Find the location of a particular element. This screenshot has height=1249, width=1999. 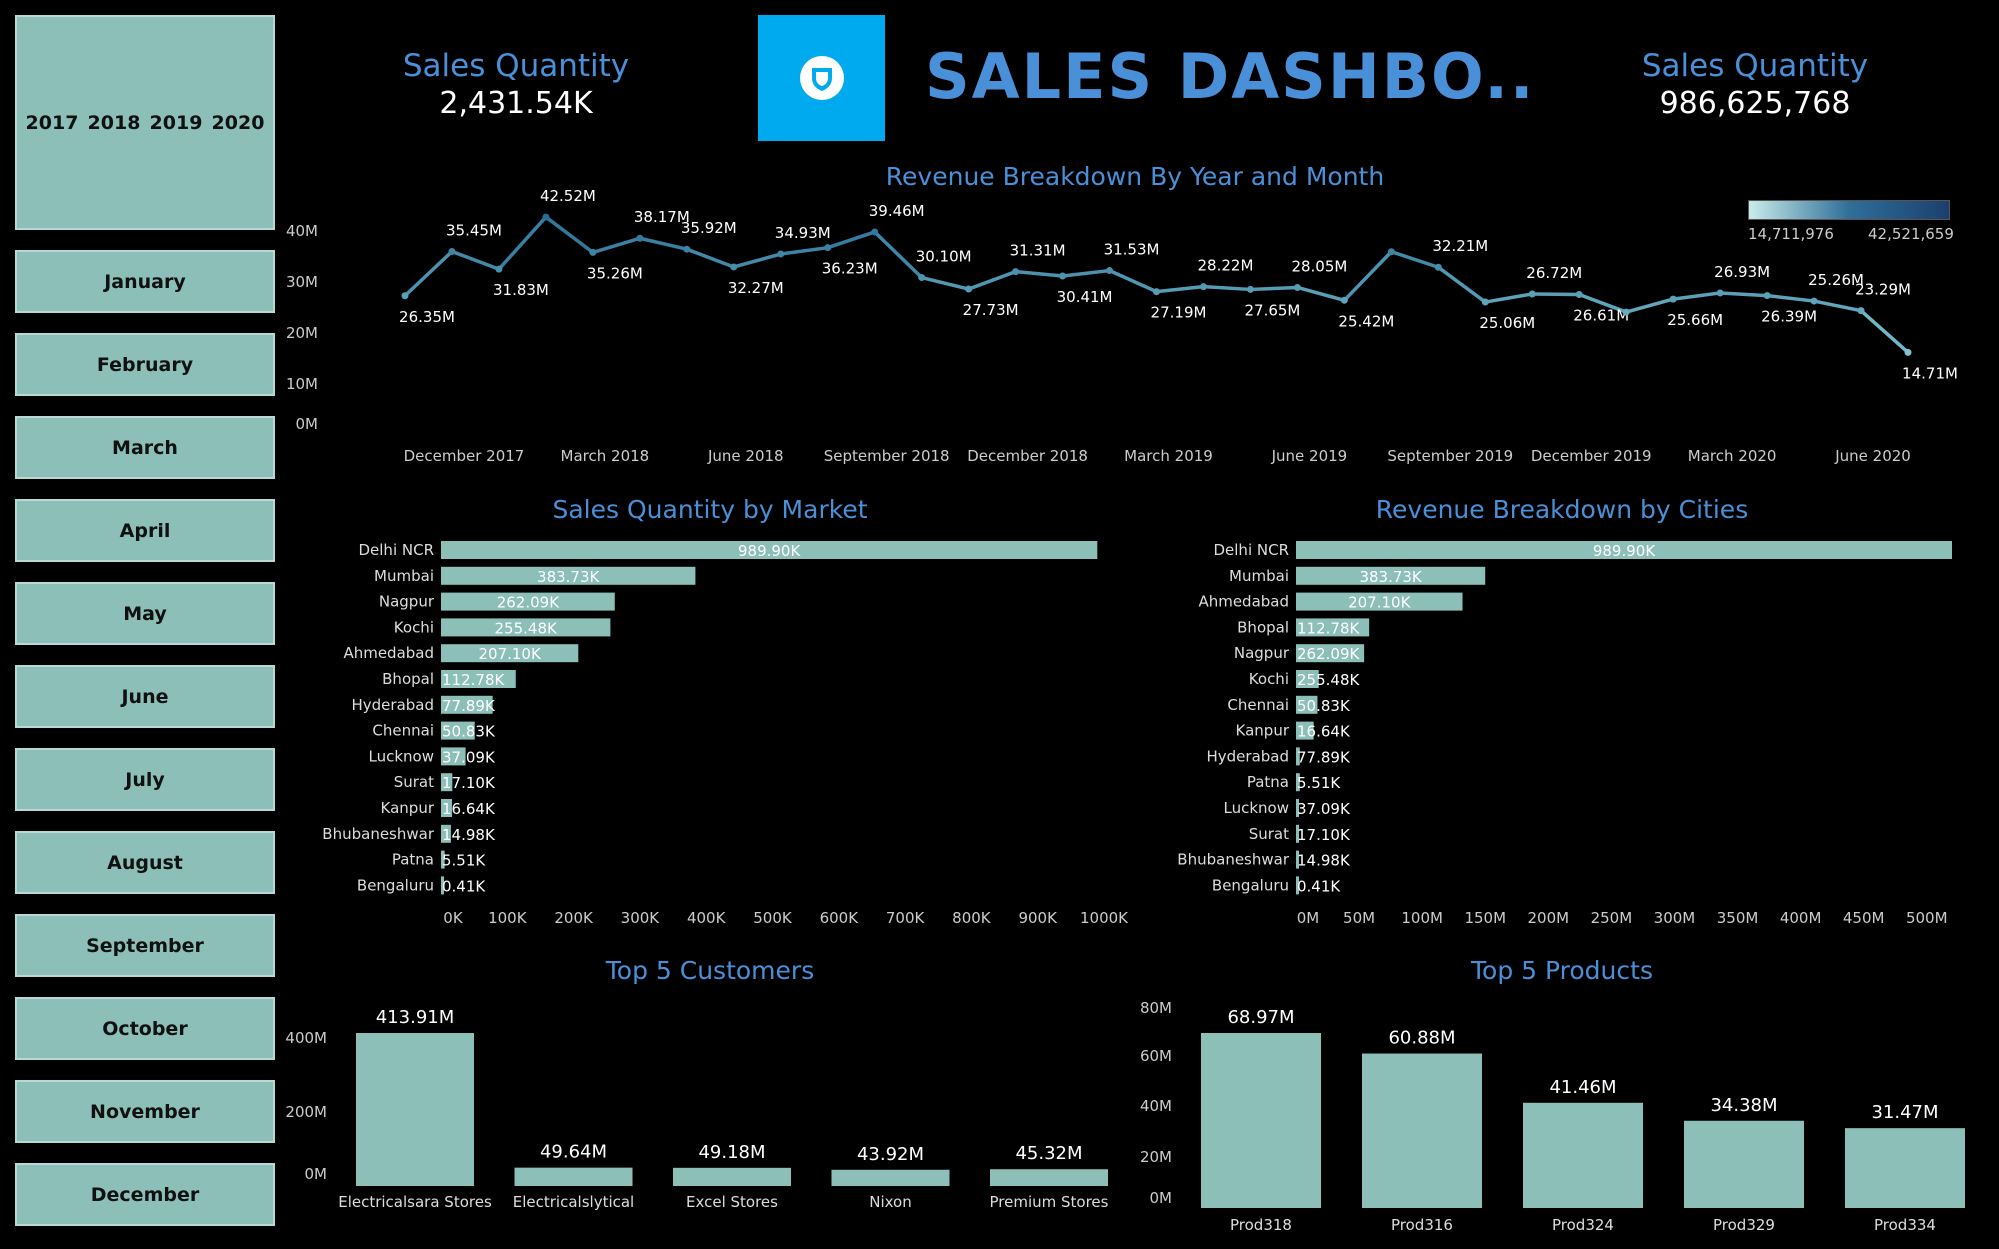

vbar-category-label: Prod316 is located at coordinates (1422, 1225).